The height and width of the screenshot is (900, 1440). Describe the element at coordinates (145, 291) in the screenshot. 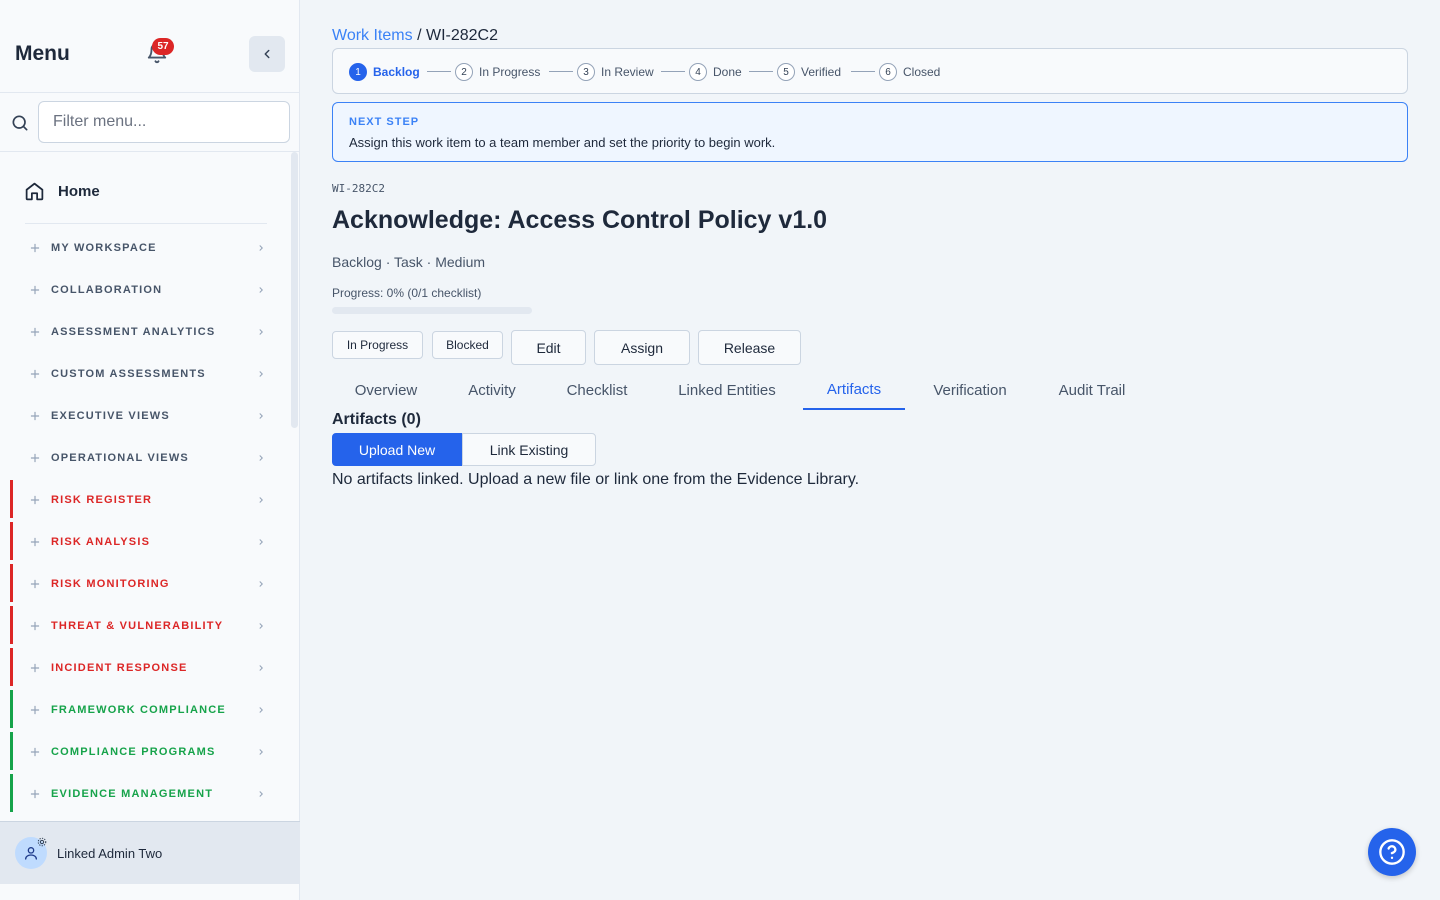

I see `sidebar-group-collaboration: COLLABORATION` at that location.